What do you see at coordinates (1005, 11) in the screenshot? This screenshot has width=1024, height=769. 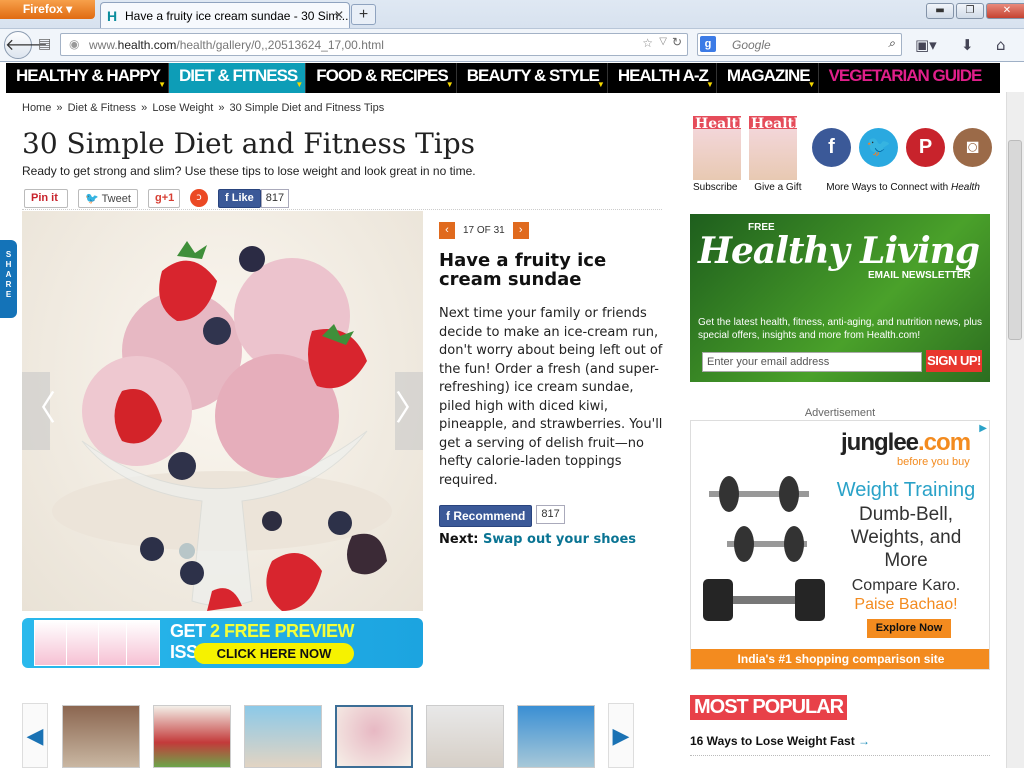 I see `close-window-button: ✕` at bounding box center [1005, 11].